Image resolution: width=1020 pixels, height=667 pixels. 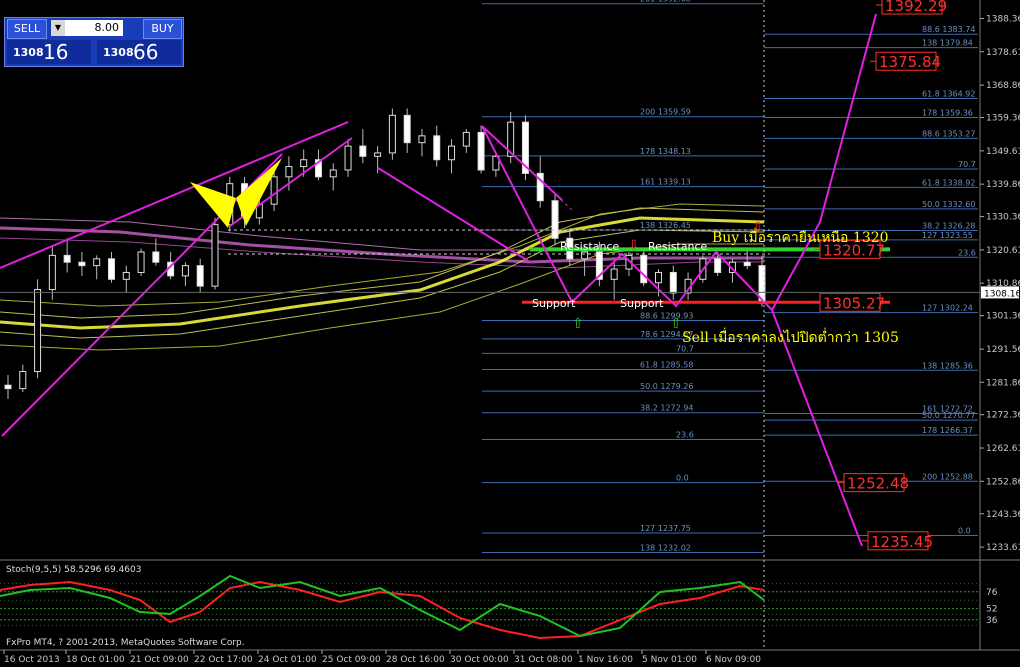 What do you see at coordinates (854, 303) in the screenshot?
I see `value-label-text: 1305.27` at bounding box center [854, 303].